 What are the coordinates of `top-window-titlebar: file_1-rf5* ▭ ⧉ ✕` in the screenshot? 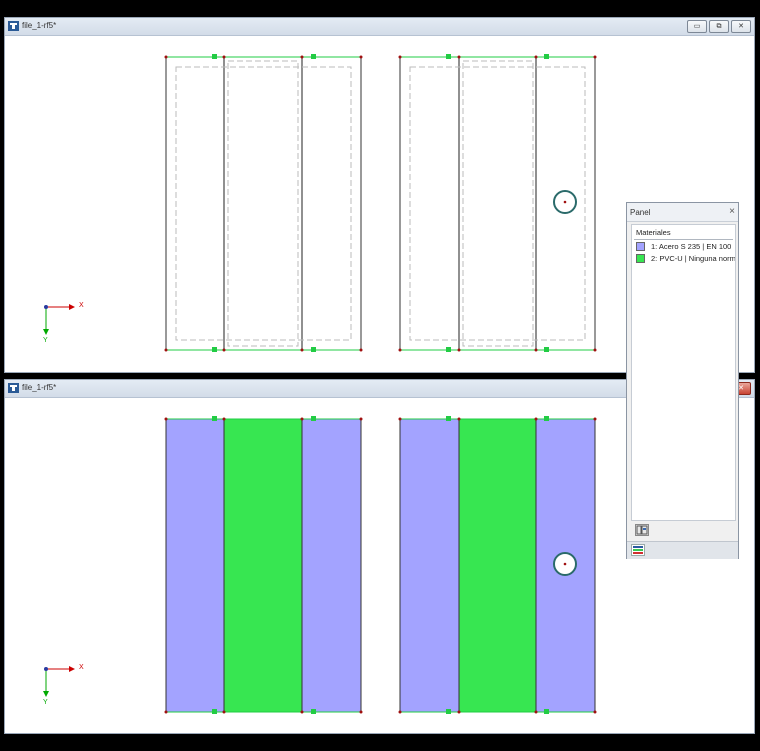 It's located at (379, 27).